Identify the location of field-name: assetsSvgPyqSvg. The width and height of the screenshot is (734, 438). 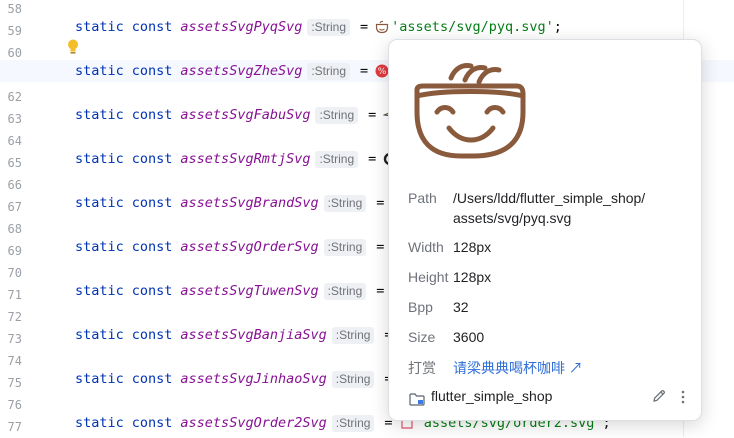
(241, 27).